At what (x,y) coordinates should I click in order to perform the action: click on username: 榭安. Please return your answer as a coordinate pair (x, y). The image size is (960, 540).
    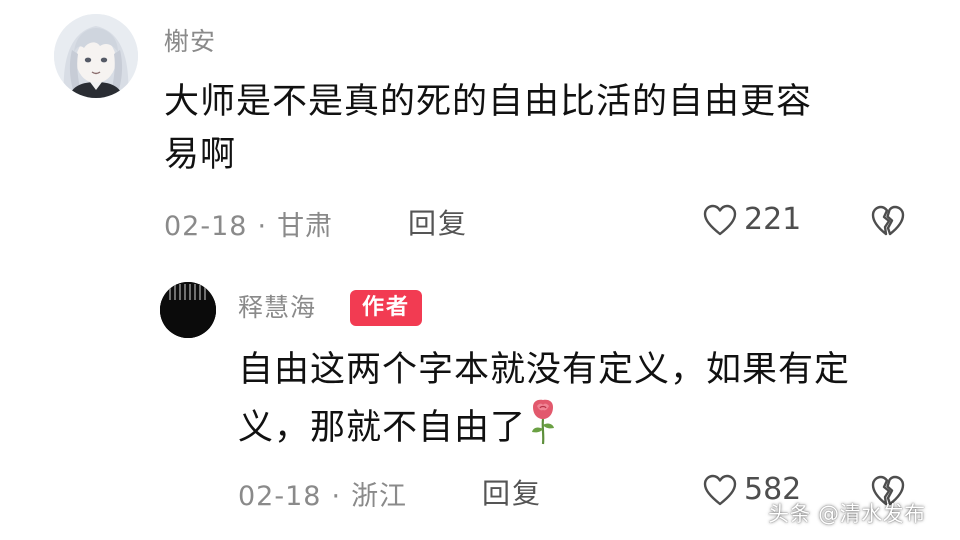
    Looking at the image, I should click on (190, 40).